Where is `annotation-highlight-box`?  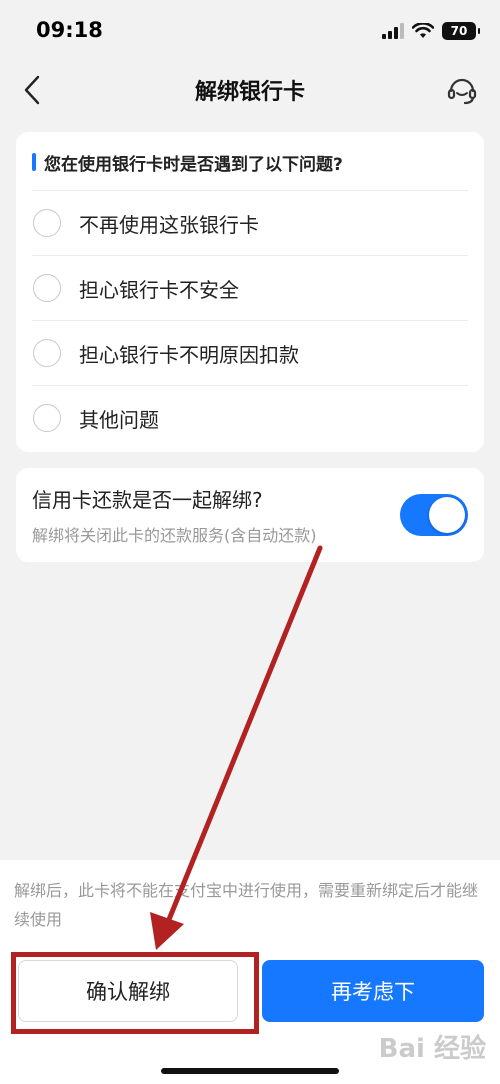 annotation-highlight-box is located at coordinates (135, 993).